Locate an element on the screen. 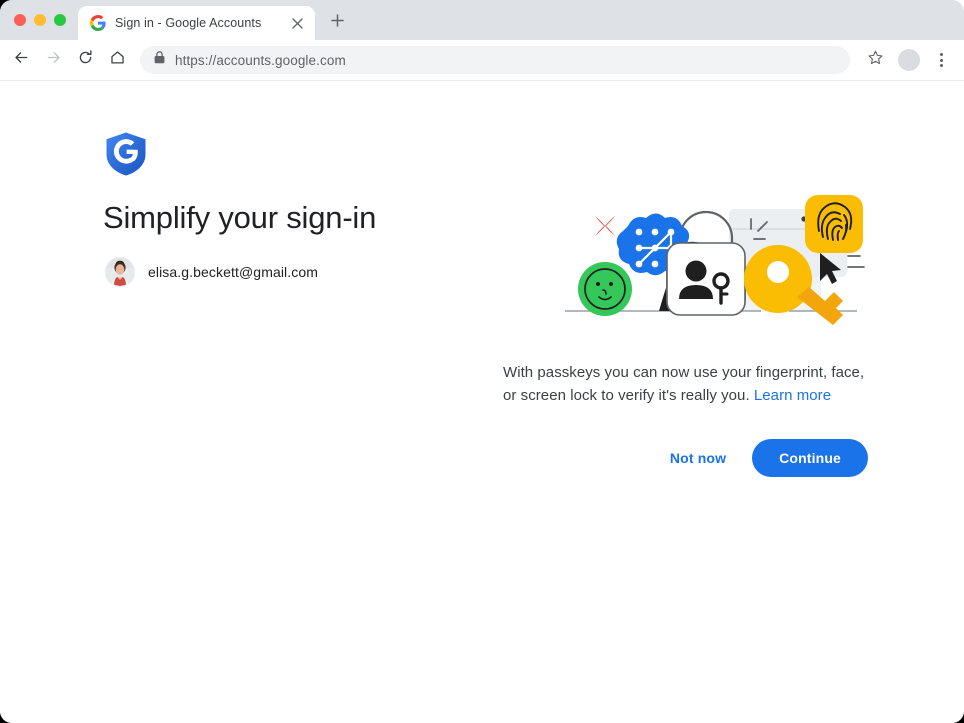 This screenshot has height=723, width=964. red-x-icon is located at coordinates (605, 226).